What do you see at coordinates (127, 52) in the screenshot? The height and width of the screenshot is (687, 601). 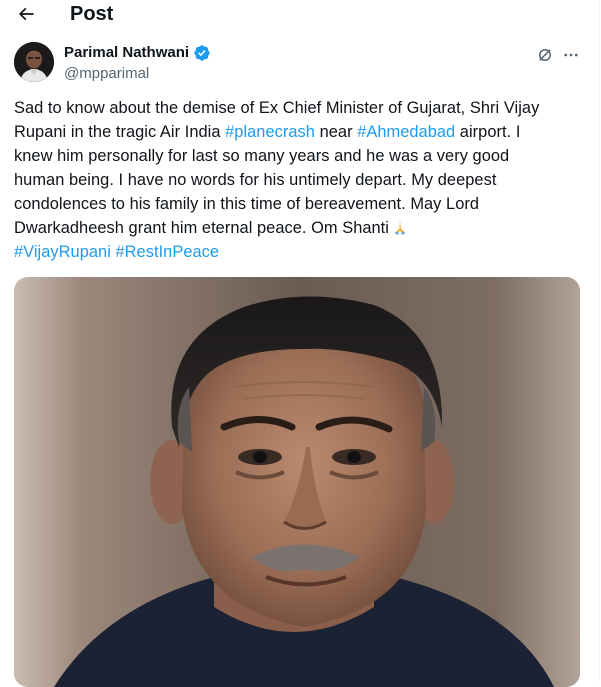 I see `author-name-text: Parimal Nathwani` at bounding box center [127, 52].